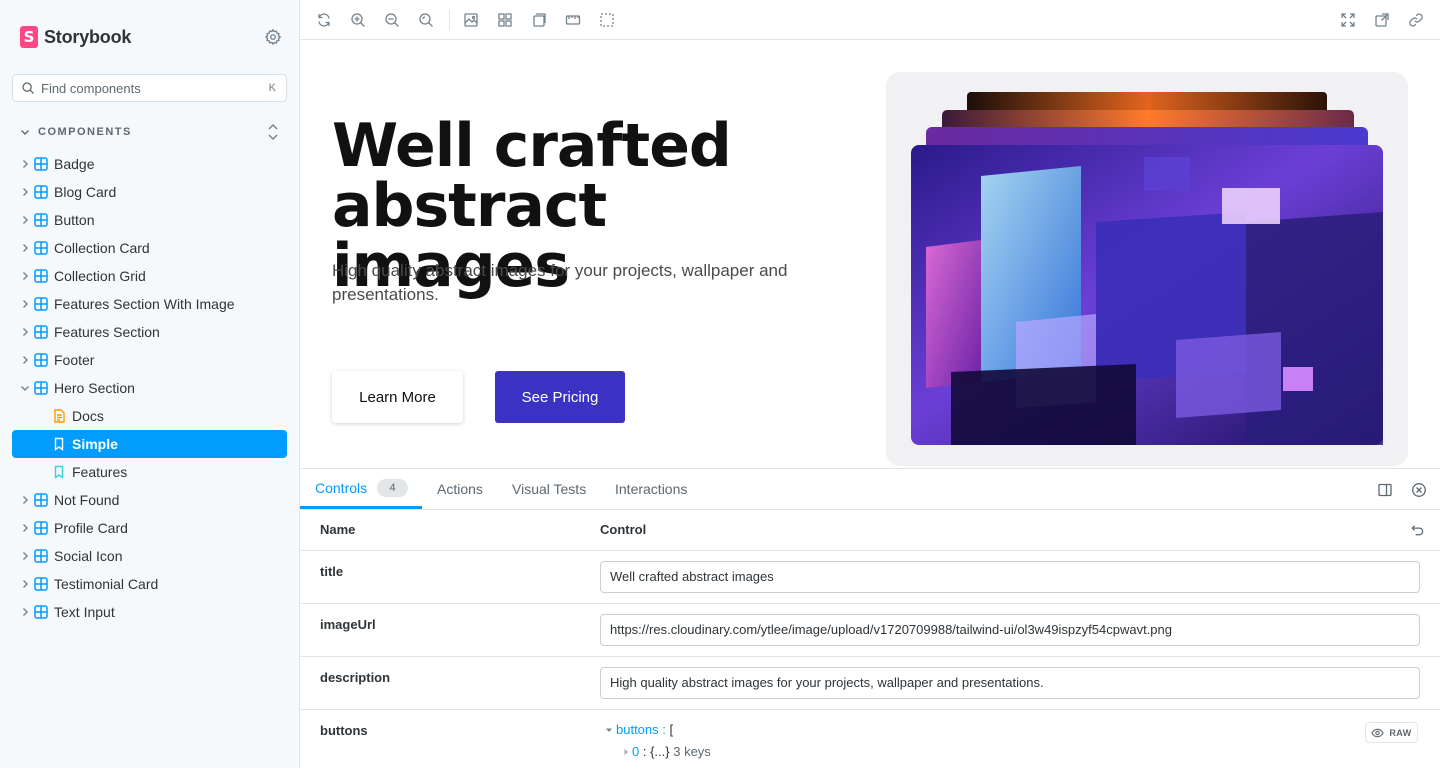 The width and height of the screenshot is (1440, 769). I want to click on eye-icon, so click(1378, 732).